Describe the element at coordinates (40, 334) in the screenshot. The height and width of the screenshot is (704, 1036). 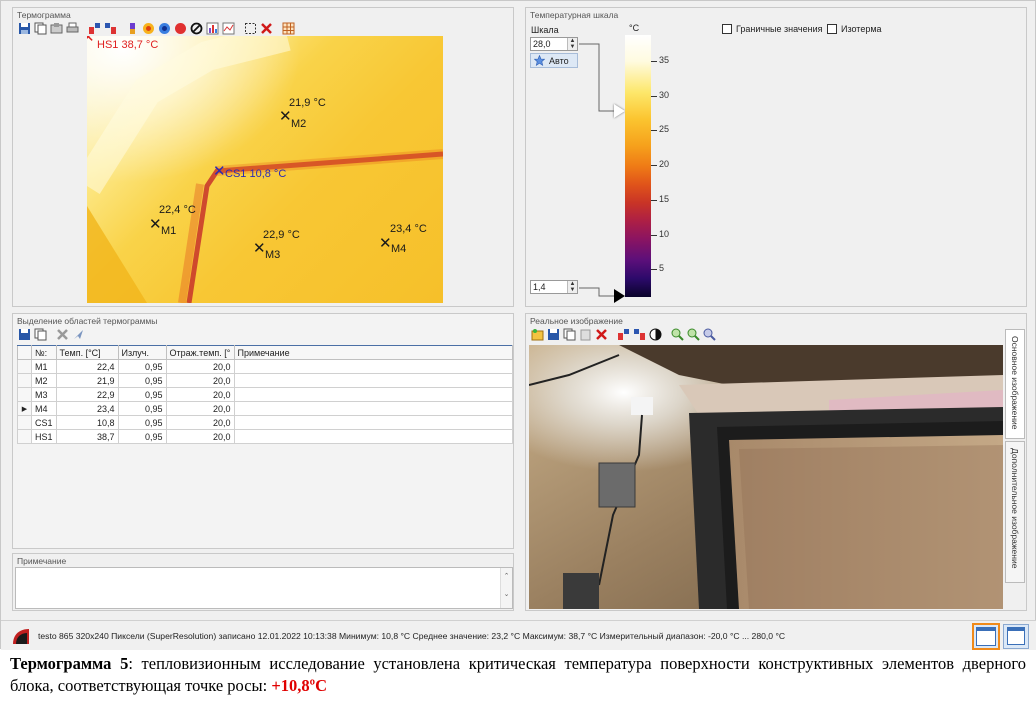
I see `areas-copy-icon` at that location.